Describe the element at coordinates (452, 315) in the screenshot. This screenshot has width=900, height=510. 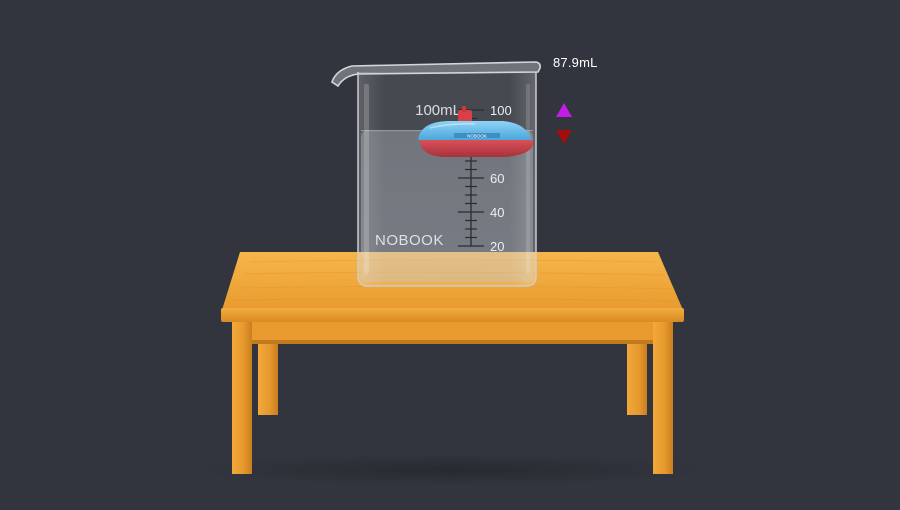
I see `table-edge` at that location.